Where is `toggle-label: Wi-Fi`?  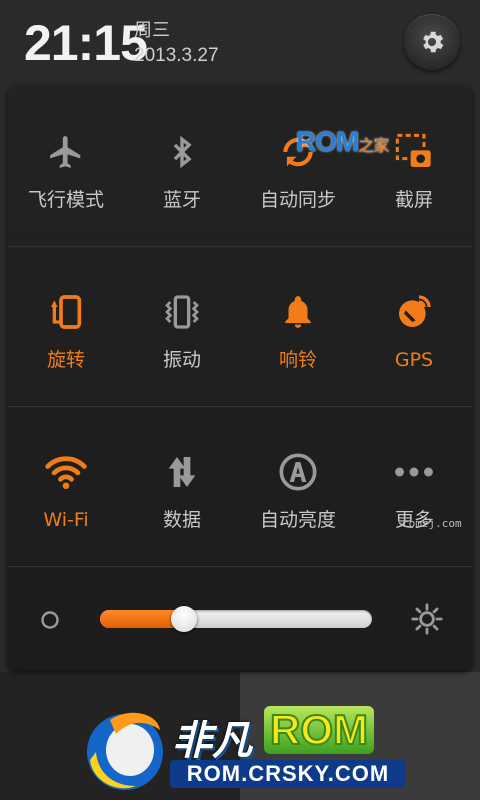
toggle-label: Wi-Fi is located at coordinates (66, 520).